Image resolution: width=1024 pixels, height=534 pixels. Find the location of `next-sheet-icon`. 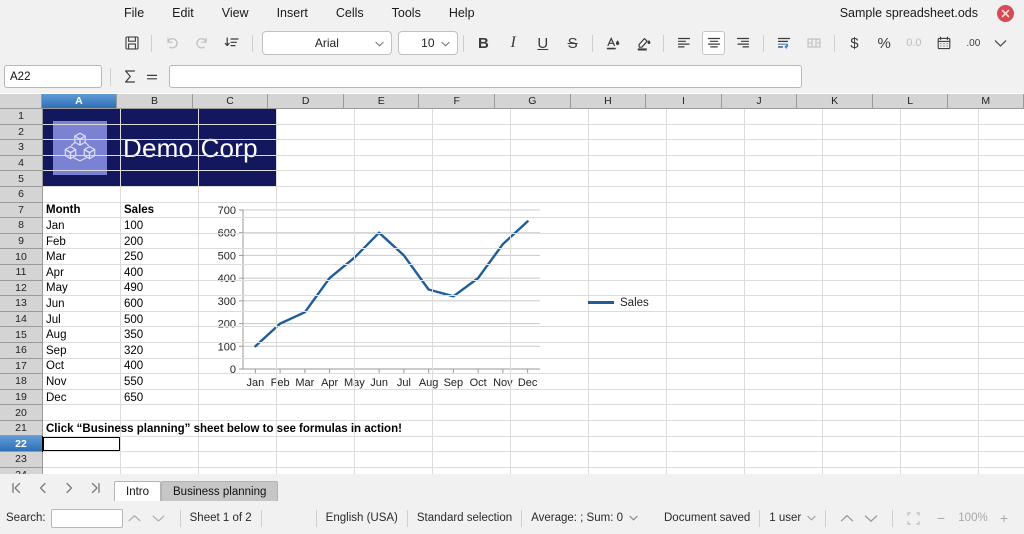

next-sheet-icon is located at coordinates (69, 488).